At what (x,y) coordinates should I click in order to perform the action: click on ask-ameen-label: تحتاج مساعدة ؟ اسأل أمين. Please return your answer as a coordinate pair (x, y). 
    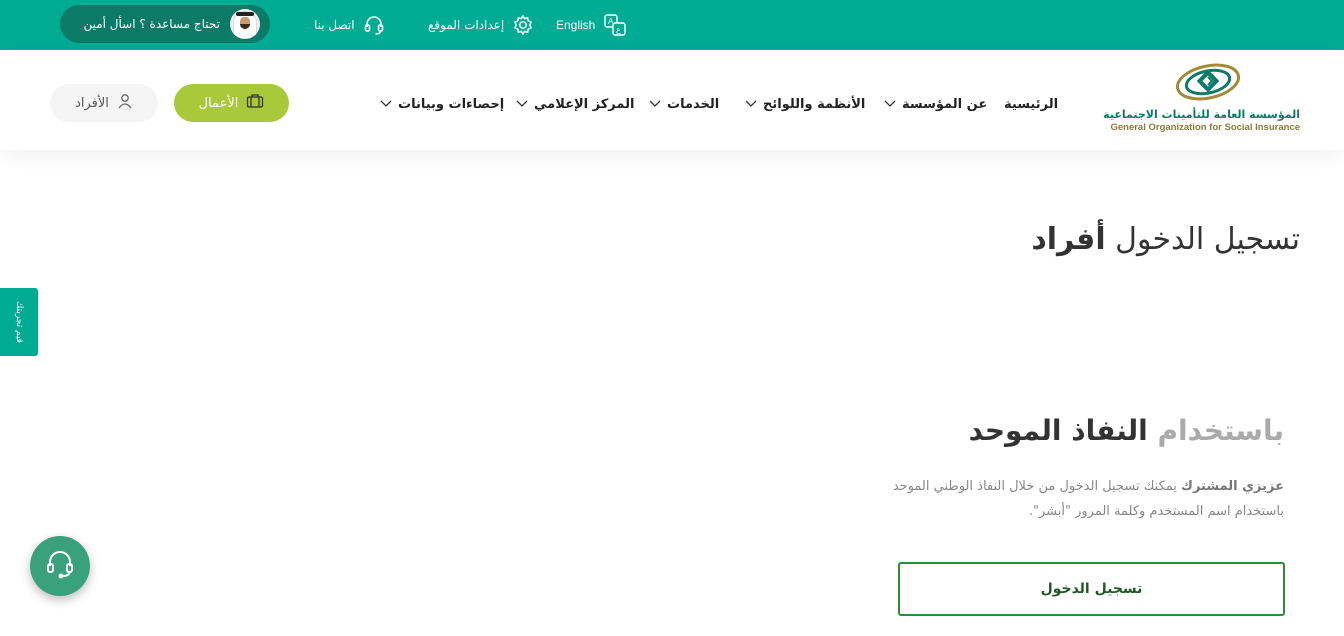
    Looking at the image, I should click on (151, 24).